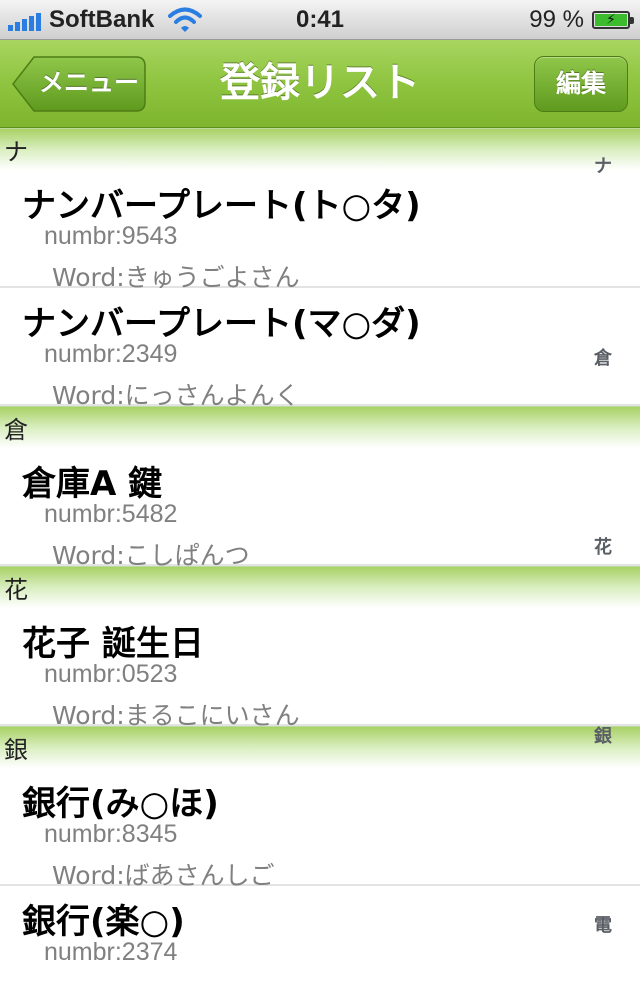  What do you see at coordinates (111, 514) in the screenshot?
I see `item-number: numbr:5482` at bounding box center [111, 514].